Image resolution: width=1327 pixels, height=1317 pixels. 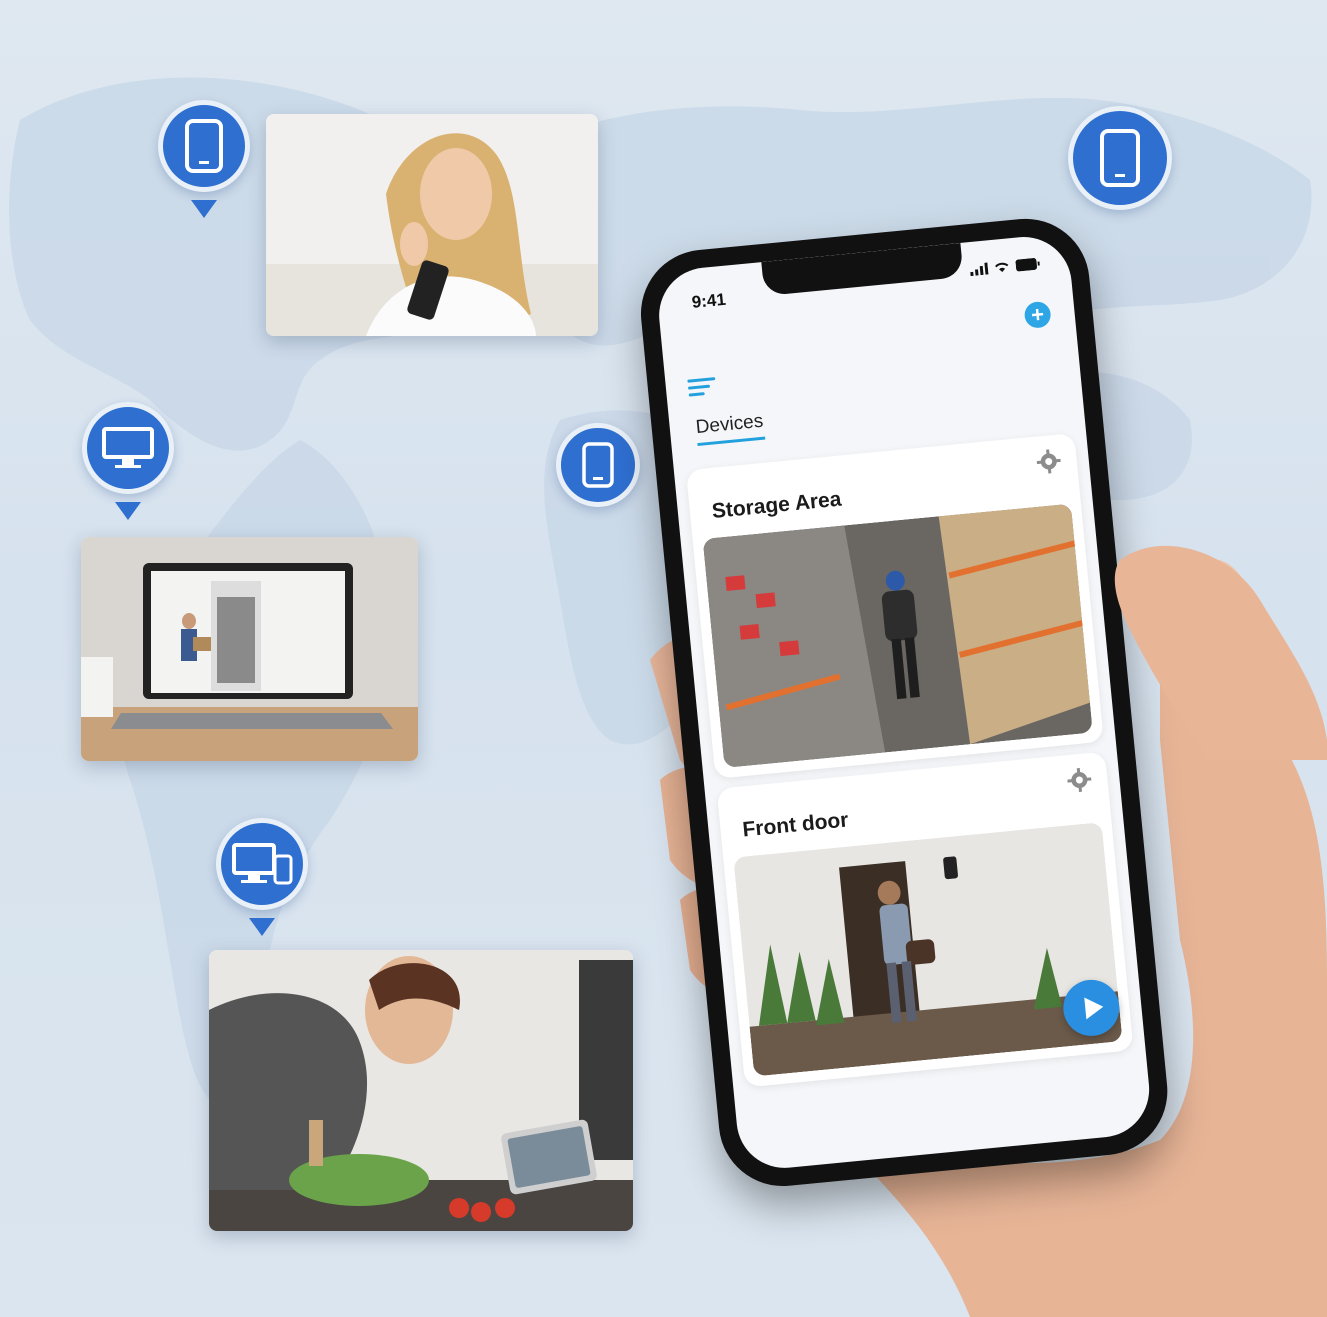 I want to click on monitor-pin, so click(x=128, y=448).